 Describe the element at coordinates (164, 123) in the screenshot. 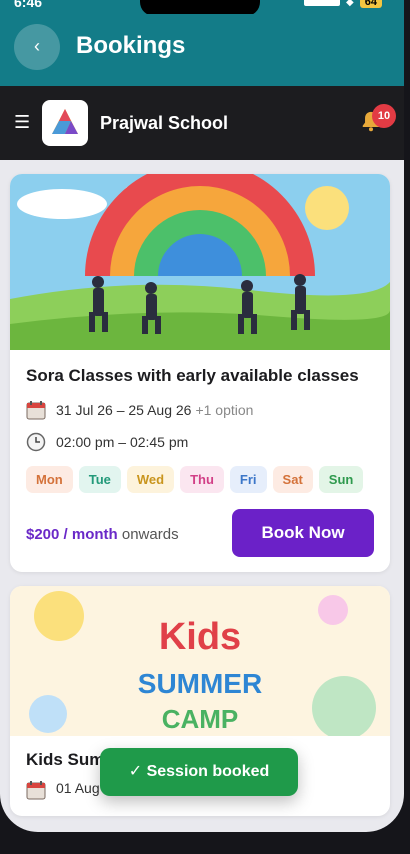

I see `school-name: Prajwal School` at that location.